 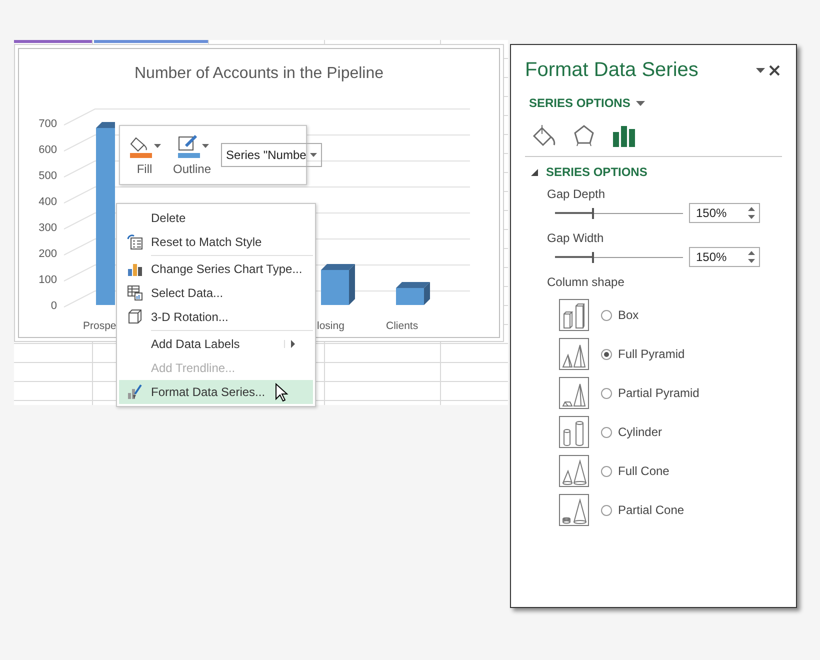 I want to click on series-options-menu: SERIES OPTIONS, so click(x=587, y=103).